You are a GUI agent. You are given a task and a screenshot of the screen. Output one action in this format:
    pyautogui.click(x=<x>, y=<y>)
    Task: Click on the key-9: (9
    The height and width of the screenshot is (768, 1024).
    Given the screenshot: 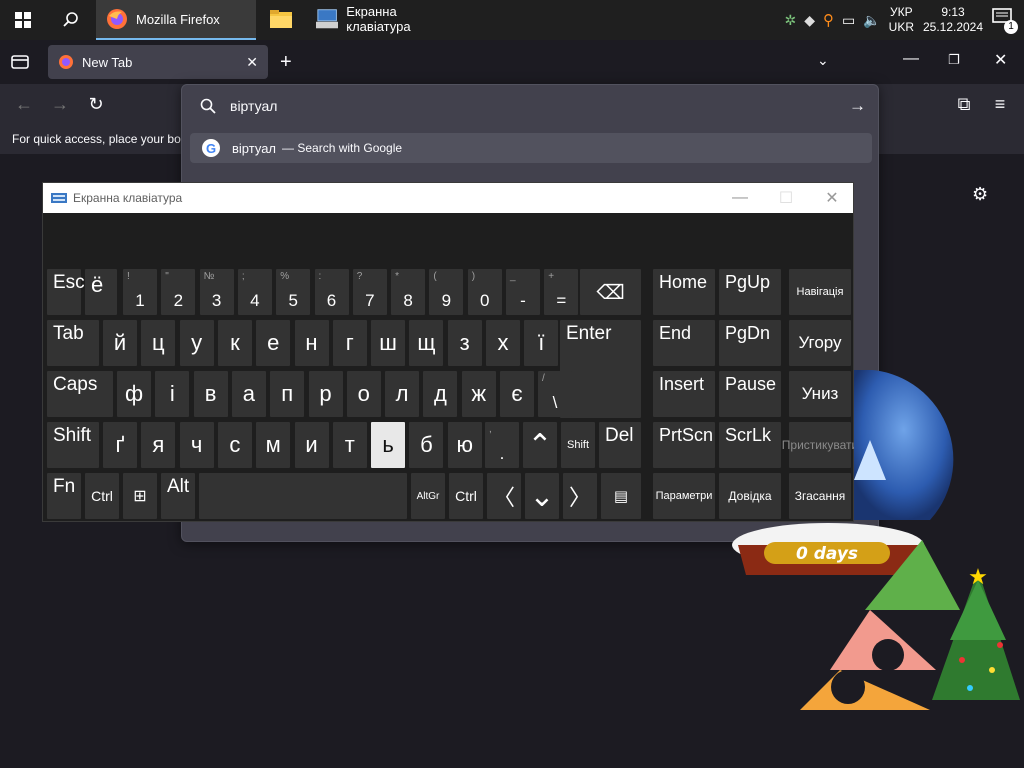 What is the action you would take?
    pyautogui.click(x=446, y=292)
    